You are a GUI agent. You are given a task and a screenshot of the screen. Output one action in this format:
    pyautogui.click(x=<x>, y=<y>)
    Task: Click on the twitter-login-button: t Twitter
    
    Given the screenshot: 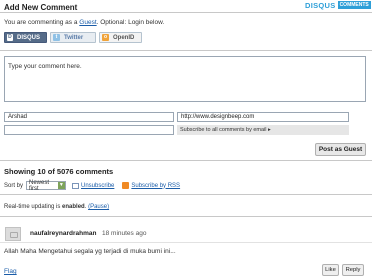 What is the action you would take?
    pyautogui.click(x=73, y=37)
    